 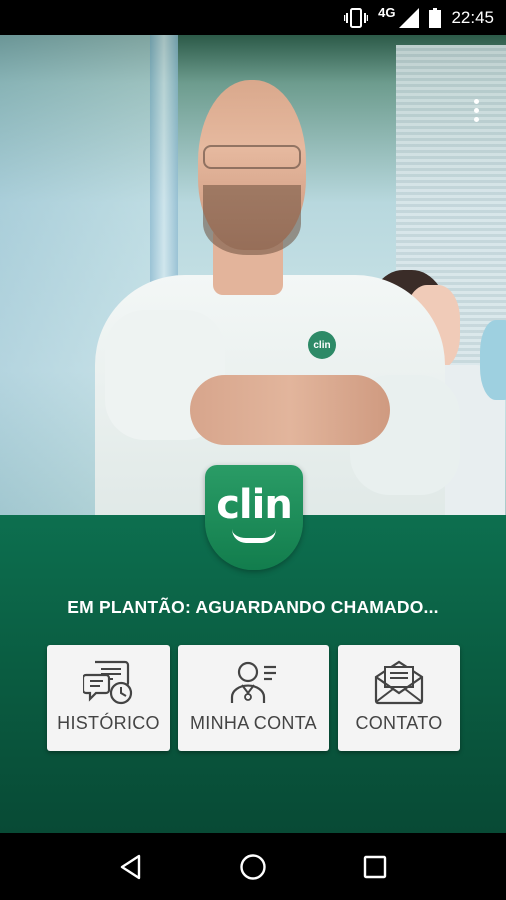 I want to click on network-type-label: 4G, so click(x=387, y=12).